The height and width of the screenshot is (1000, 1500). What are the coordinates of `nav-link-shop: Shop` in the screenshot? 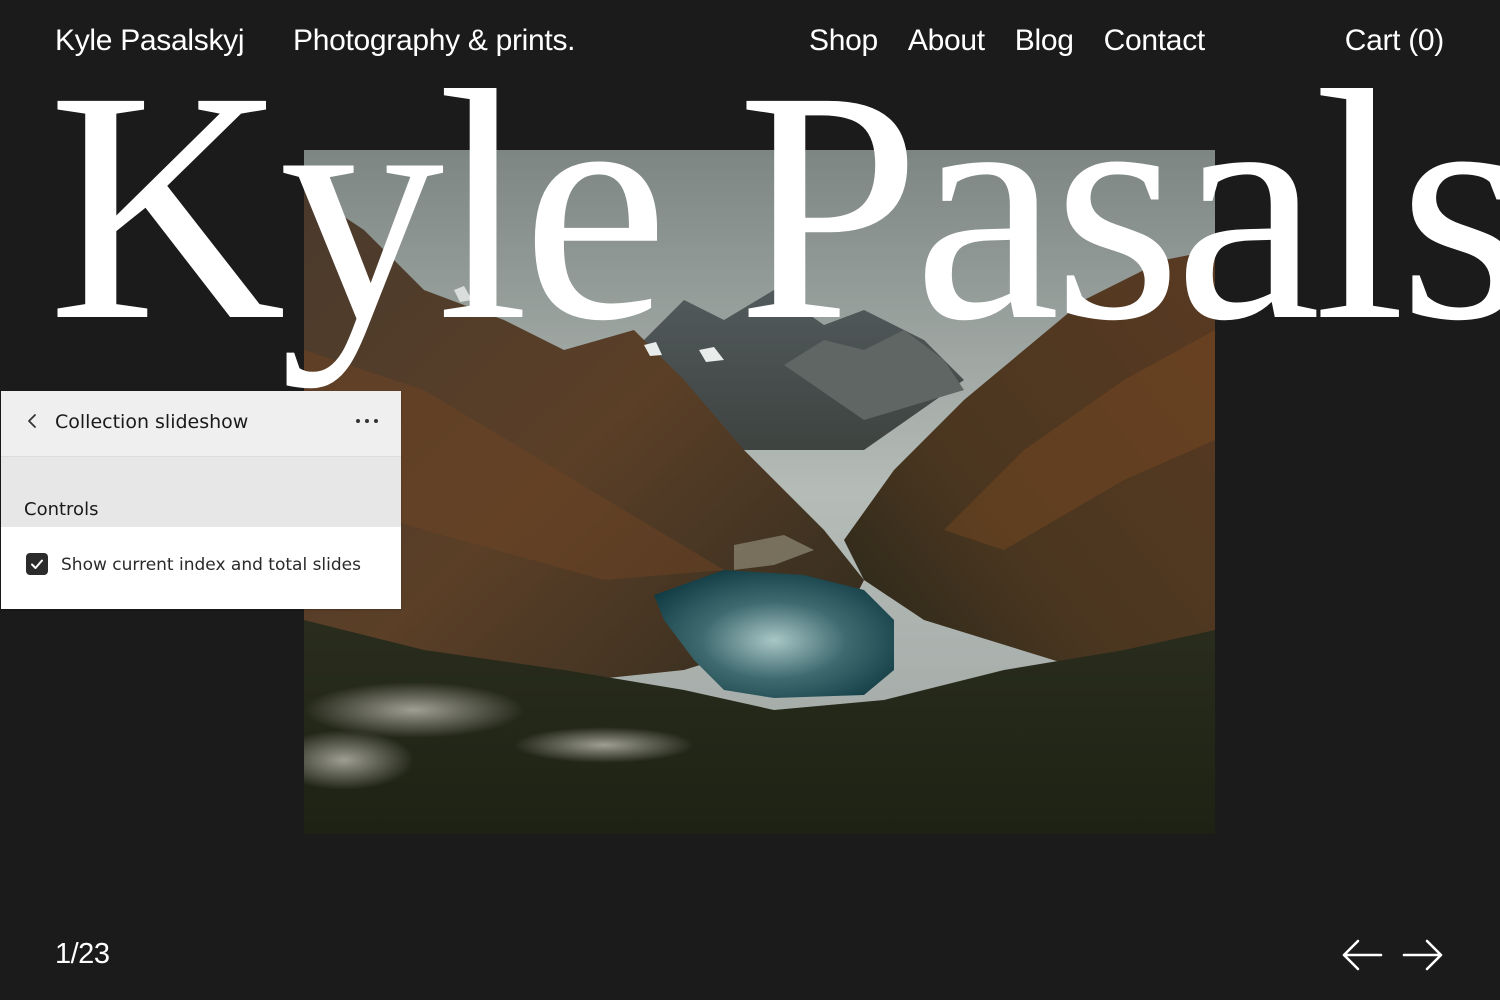 It's located at (843, 41).